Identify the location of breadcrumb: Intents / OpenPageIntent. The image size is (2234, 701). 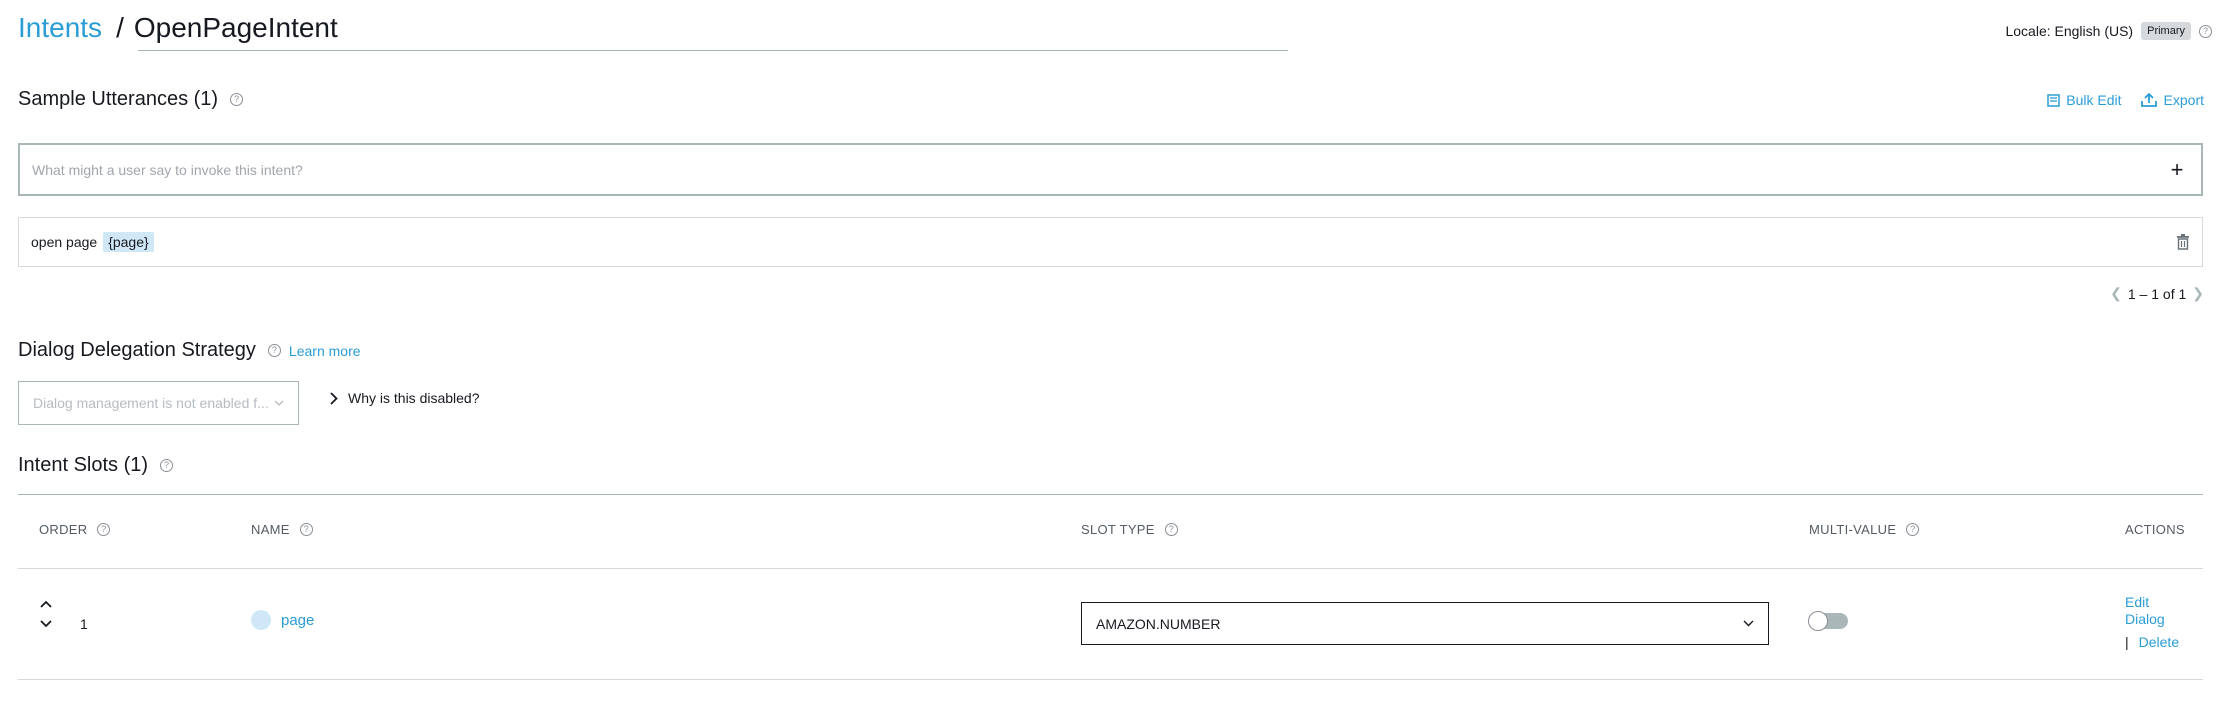
(178, 28).